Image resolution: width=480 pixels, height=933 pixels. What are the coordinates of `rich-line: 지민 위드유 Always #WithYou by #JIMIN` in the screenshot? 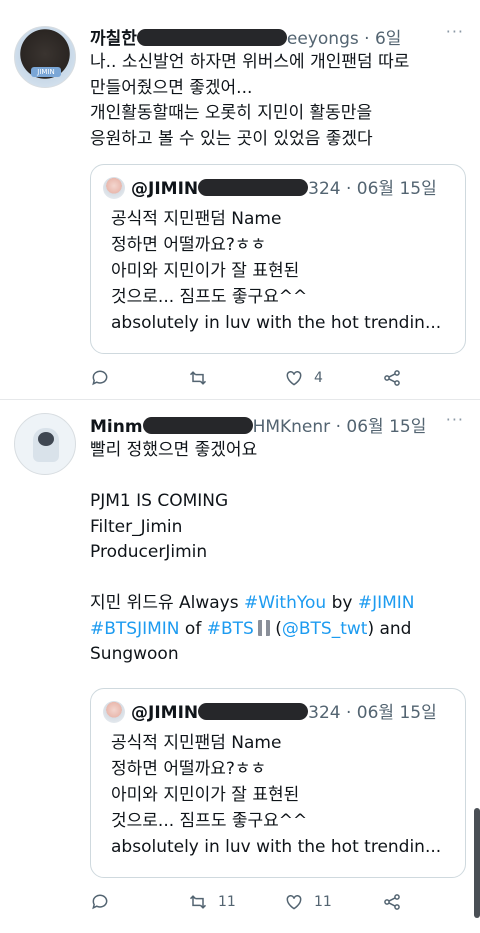 It's located at (280, 604).